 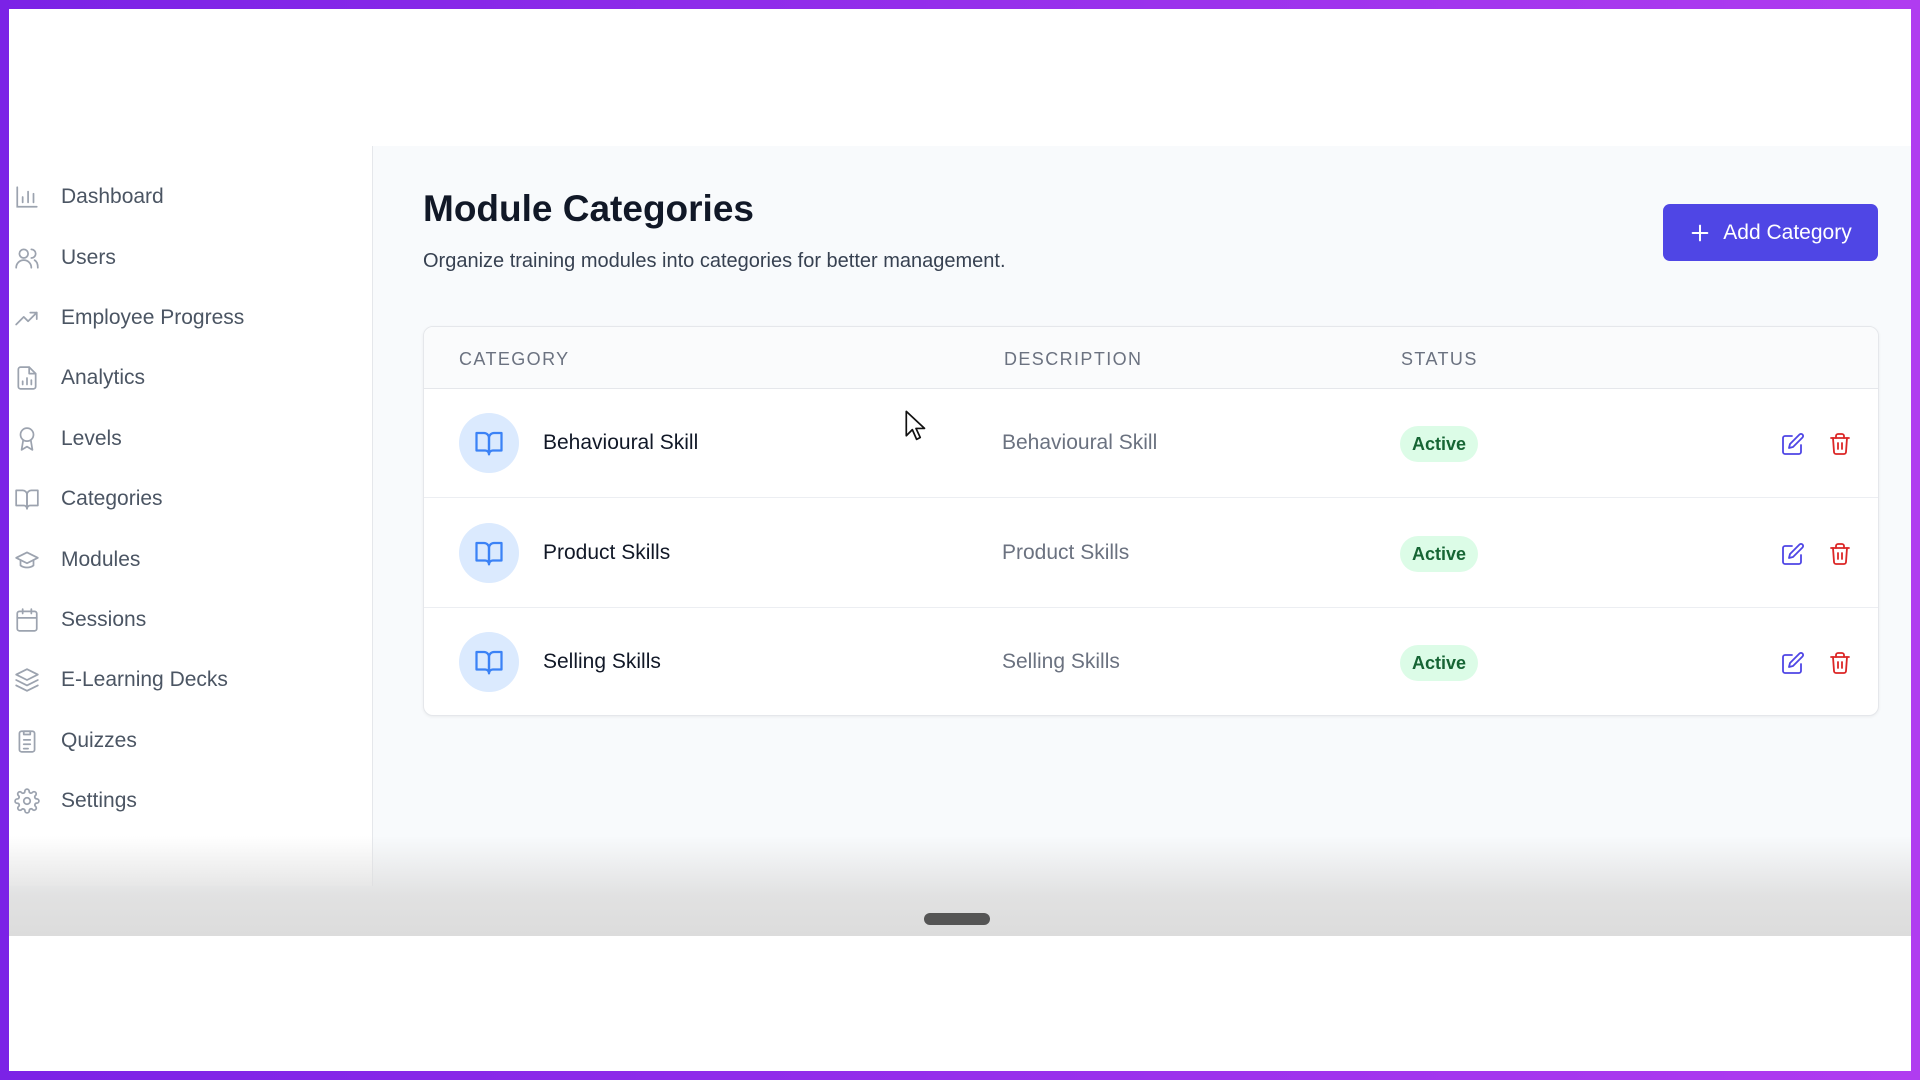 I want to click on add-category-label: Add Category, so click(x=1787, y=232).